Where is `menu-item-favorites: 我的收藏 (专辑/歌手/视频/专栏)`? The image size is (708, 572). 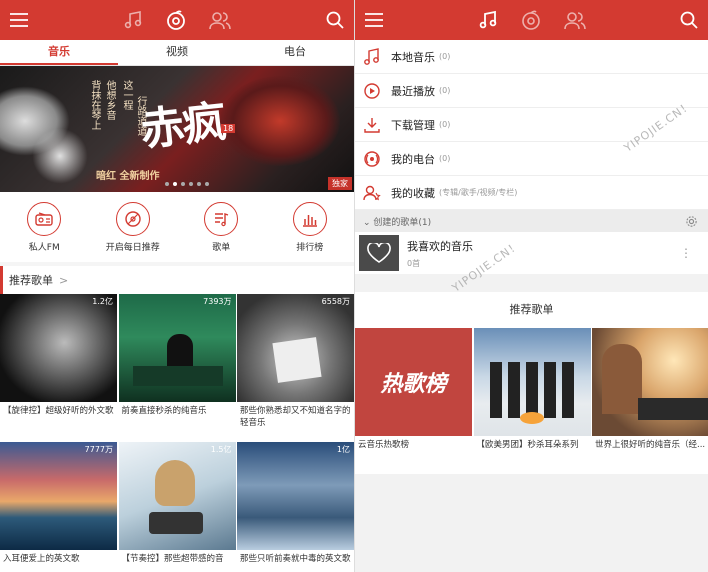 menu-item-favorites: 我的收藏 (专辑/歌手/视频/专栏) is located at coordinates (531, 193).